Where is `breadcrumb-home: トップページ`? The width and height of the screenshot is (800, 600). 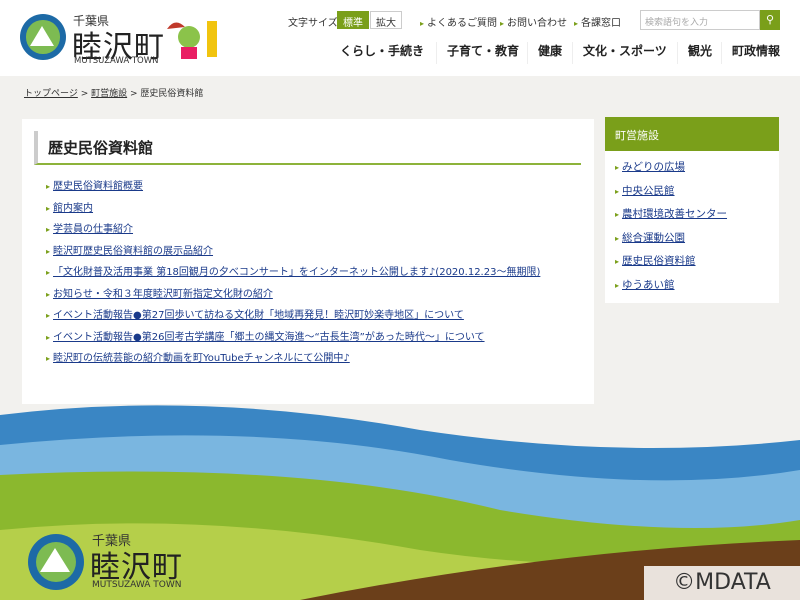 breadcrumb-home: トップページ is located at coordinates (51, 94).